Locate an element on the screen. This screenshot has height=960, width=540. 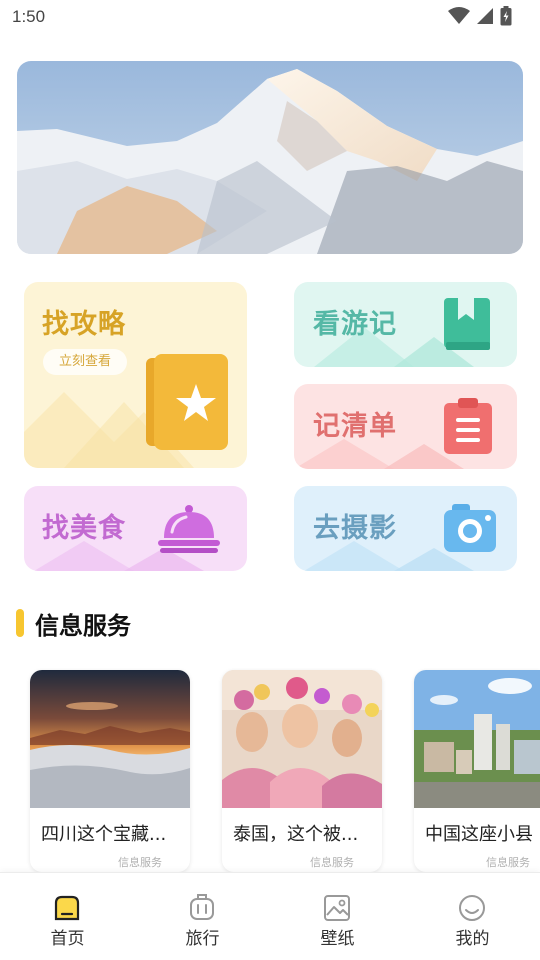
tab-home-label: 首页 is located at coordinates (67, 939).